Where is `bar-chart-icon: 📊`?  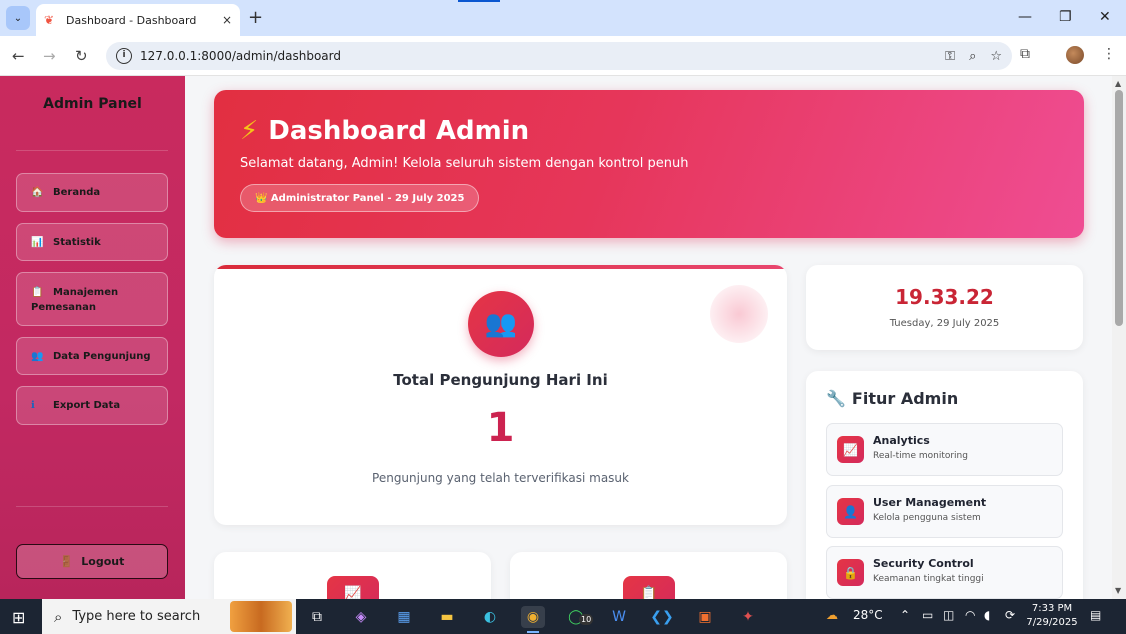
bar-chart-icon: 📊 is located at coordinates (37, 242).